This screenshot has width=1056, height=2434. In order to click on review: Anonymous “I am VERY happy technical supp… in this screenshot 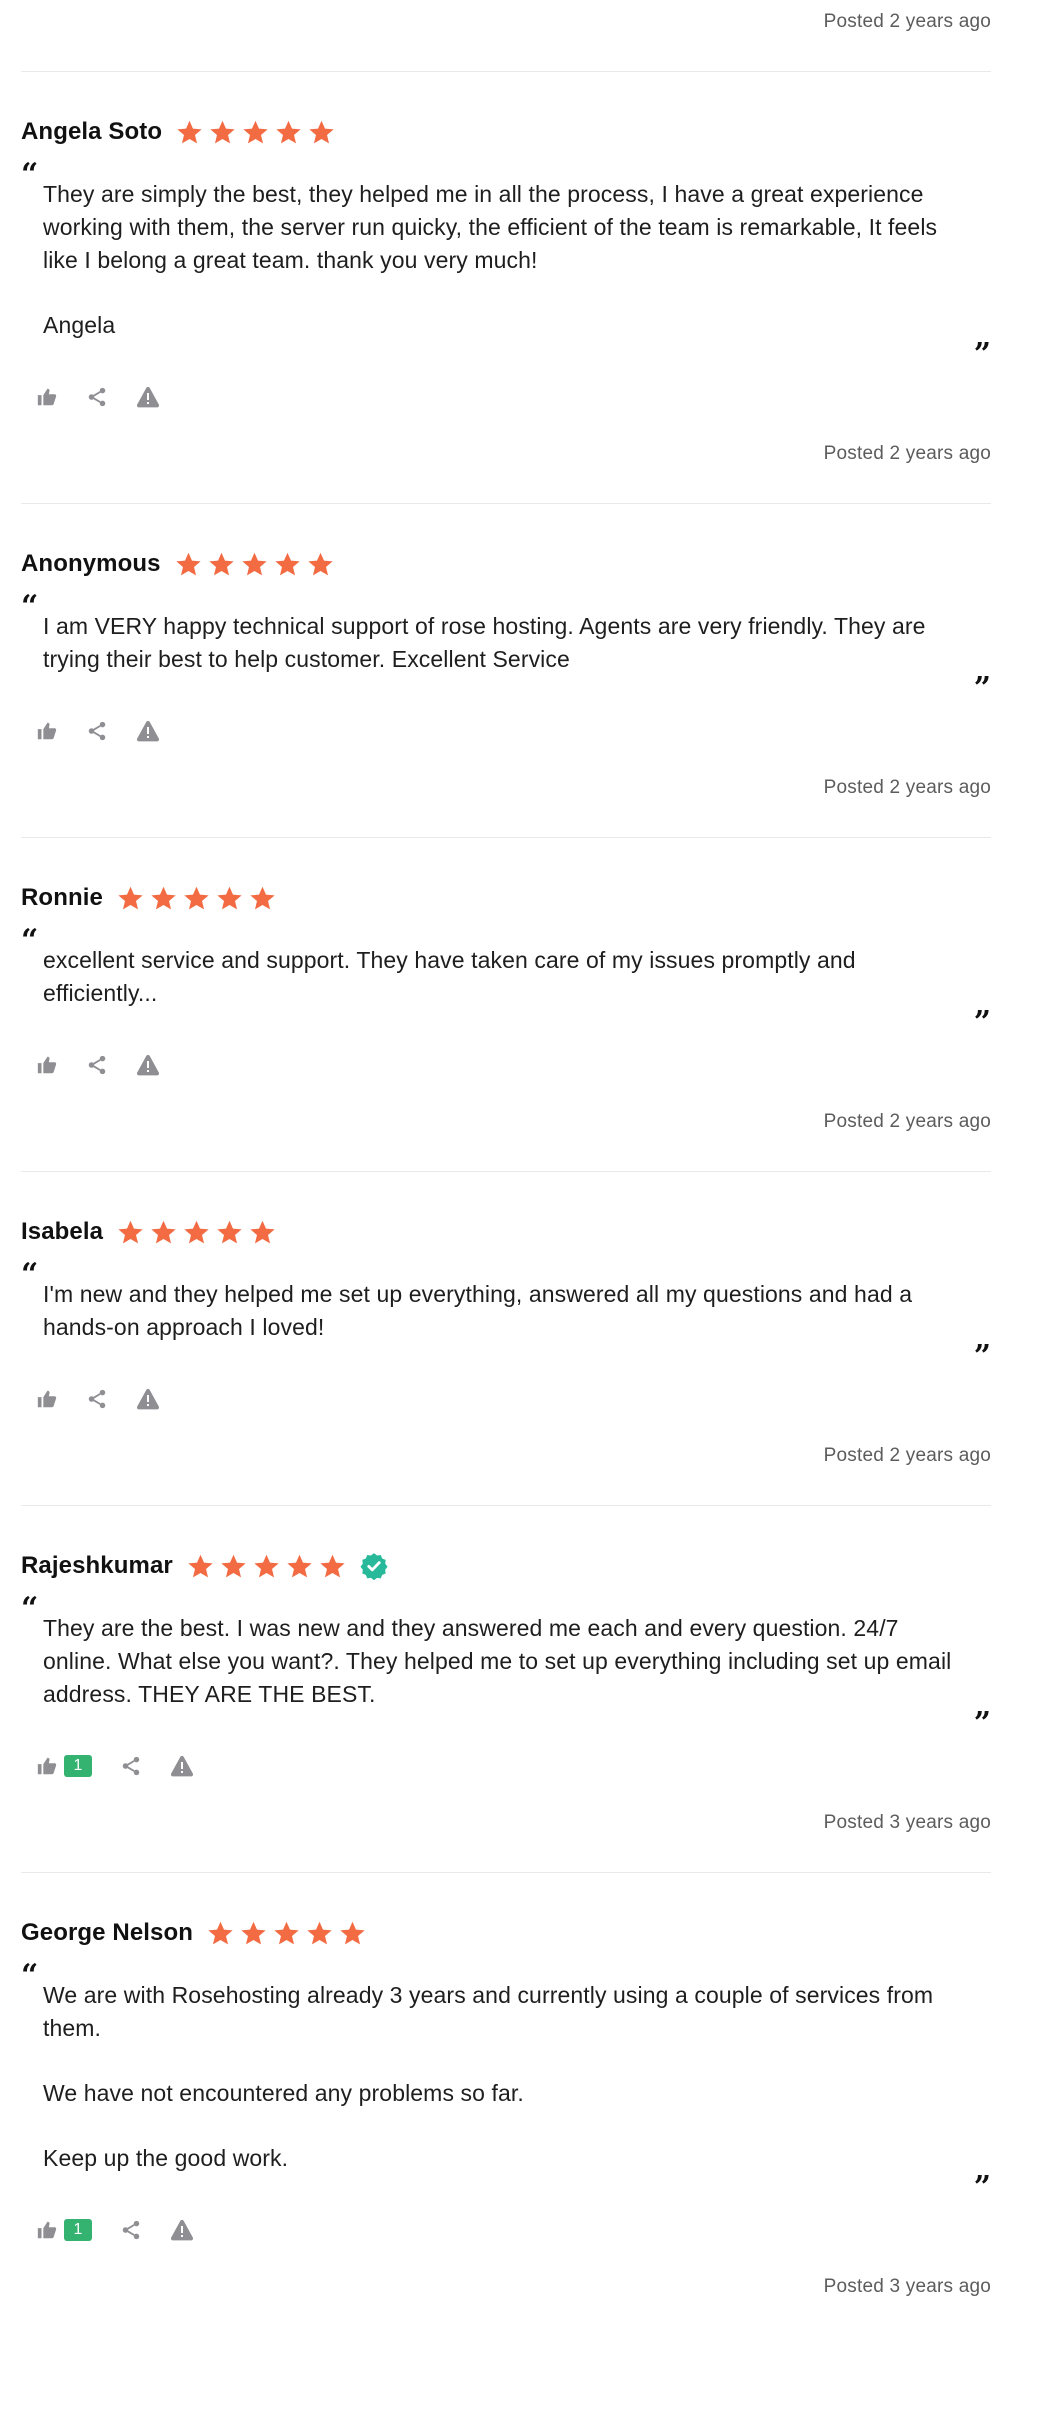, I will do `click(506, 673)`.